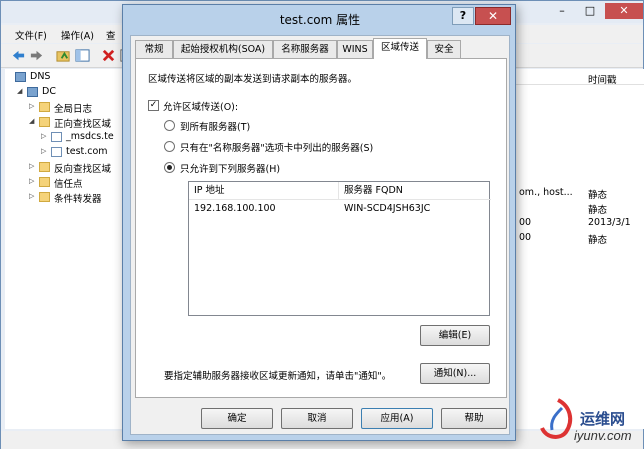  What do you see at coordinates (215, 127) in the screenshot?
I see `radio-all-servers-label: 到所有服务器(T)` at bounding box center [215, 127].